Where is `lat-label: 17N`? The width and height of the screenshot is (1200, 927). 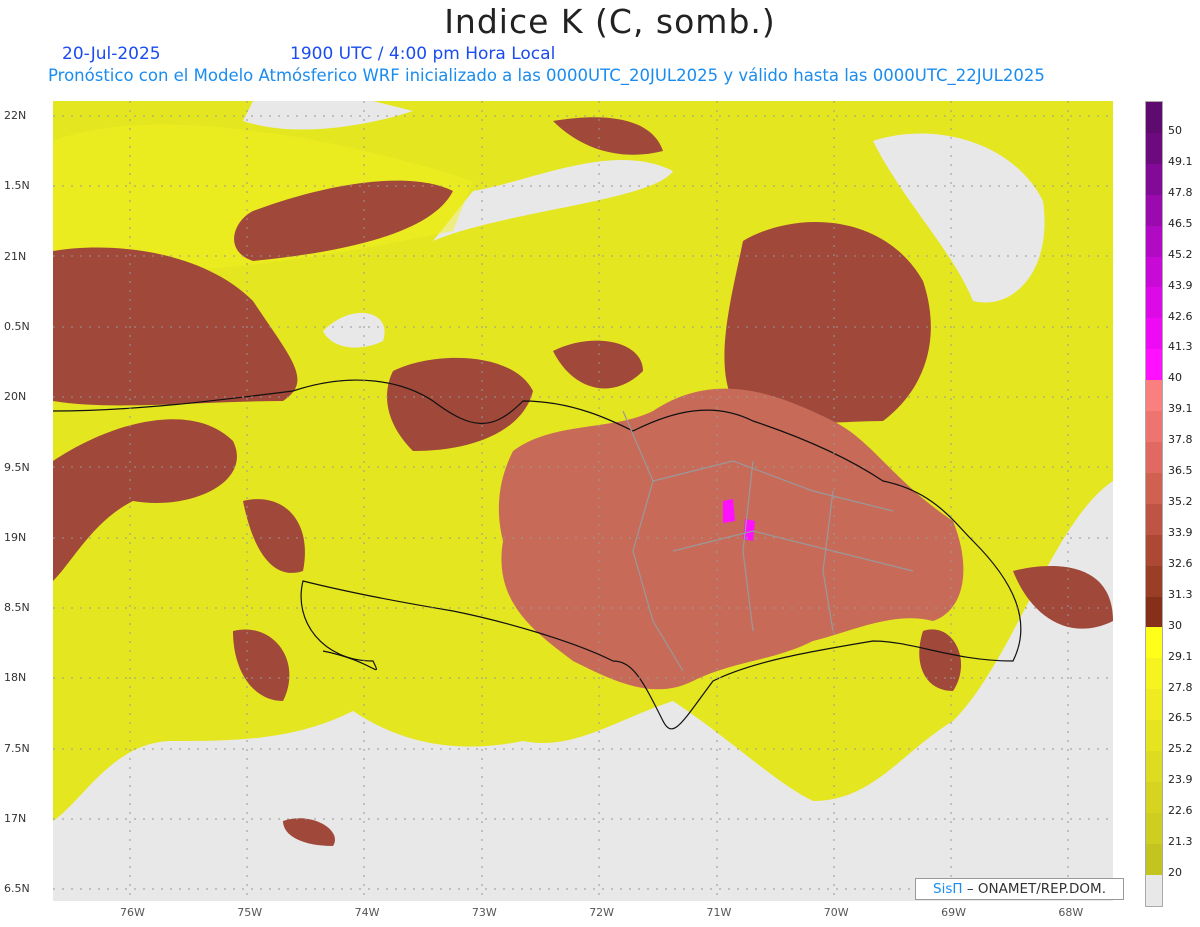 lat-label: 17N is located at coordinates (15, 818).